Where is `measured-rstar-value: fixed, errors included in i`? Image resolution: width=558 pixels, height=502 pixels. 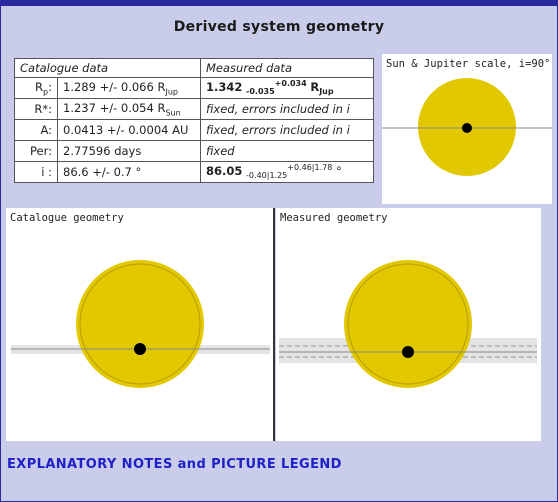
measured-rstar-value: fixed, errors included in i is located at coordinates (287, 109).